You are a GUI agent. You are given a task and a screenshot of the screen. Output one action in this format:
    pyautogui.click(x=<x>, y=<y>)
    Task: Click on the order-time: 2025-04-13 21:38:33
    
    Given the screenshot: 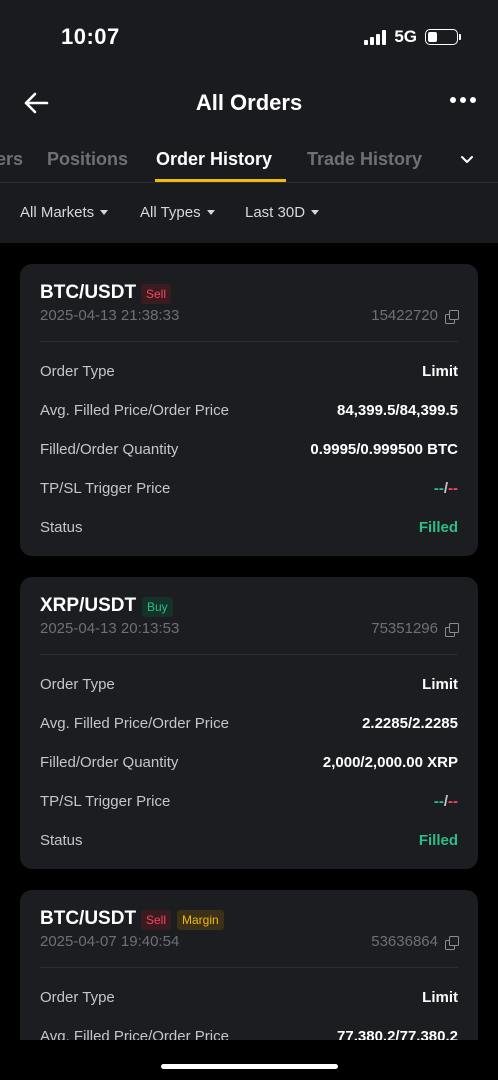 What is the action you would take?
    pyautogui.click(x=110, y=315)
    